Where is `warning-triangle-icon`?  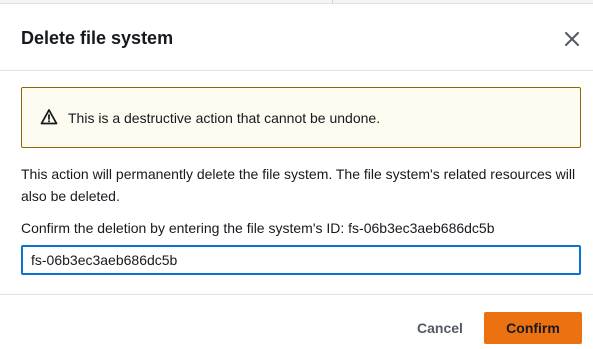
warning-triangle-icon is located at coordinates (49, 117).